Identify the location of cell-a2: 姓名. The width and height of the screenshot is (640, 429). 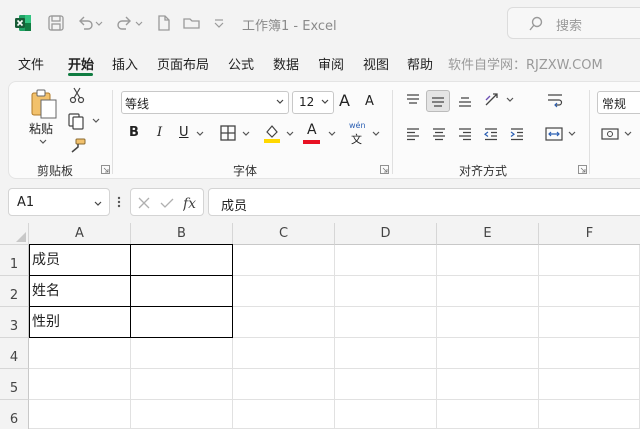
(80, 291).